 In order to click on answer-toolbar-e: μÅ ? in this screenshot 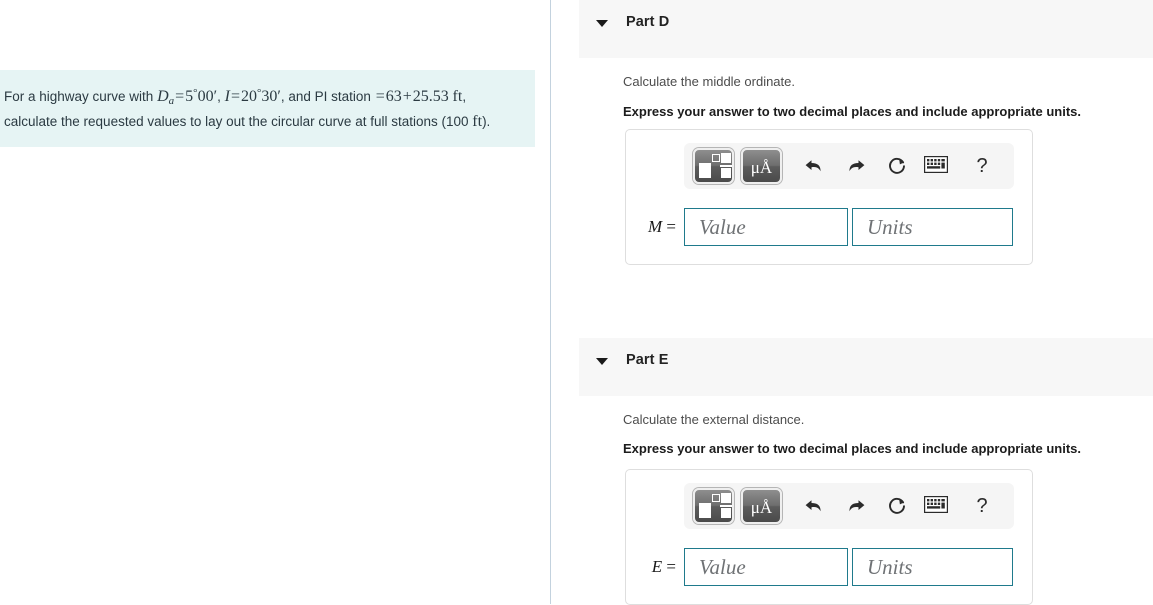, I will do `click(849, 506)`.